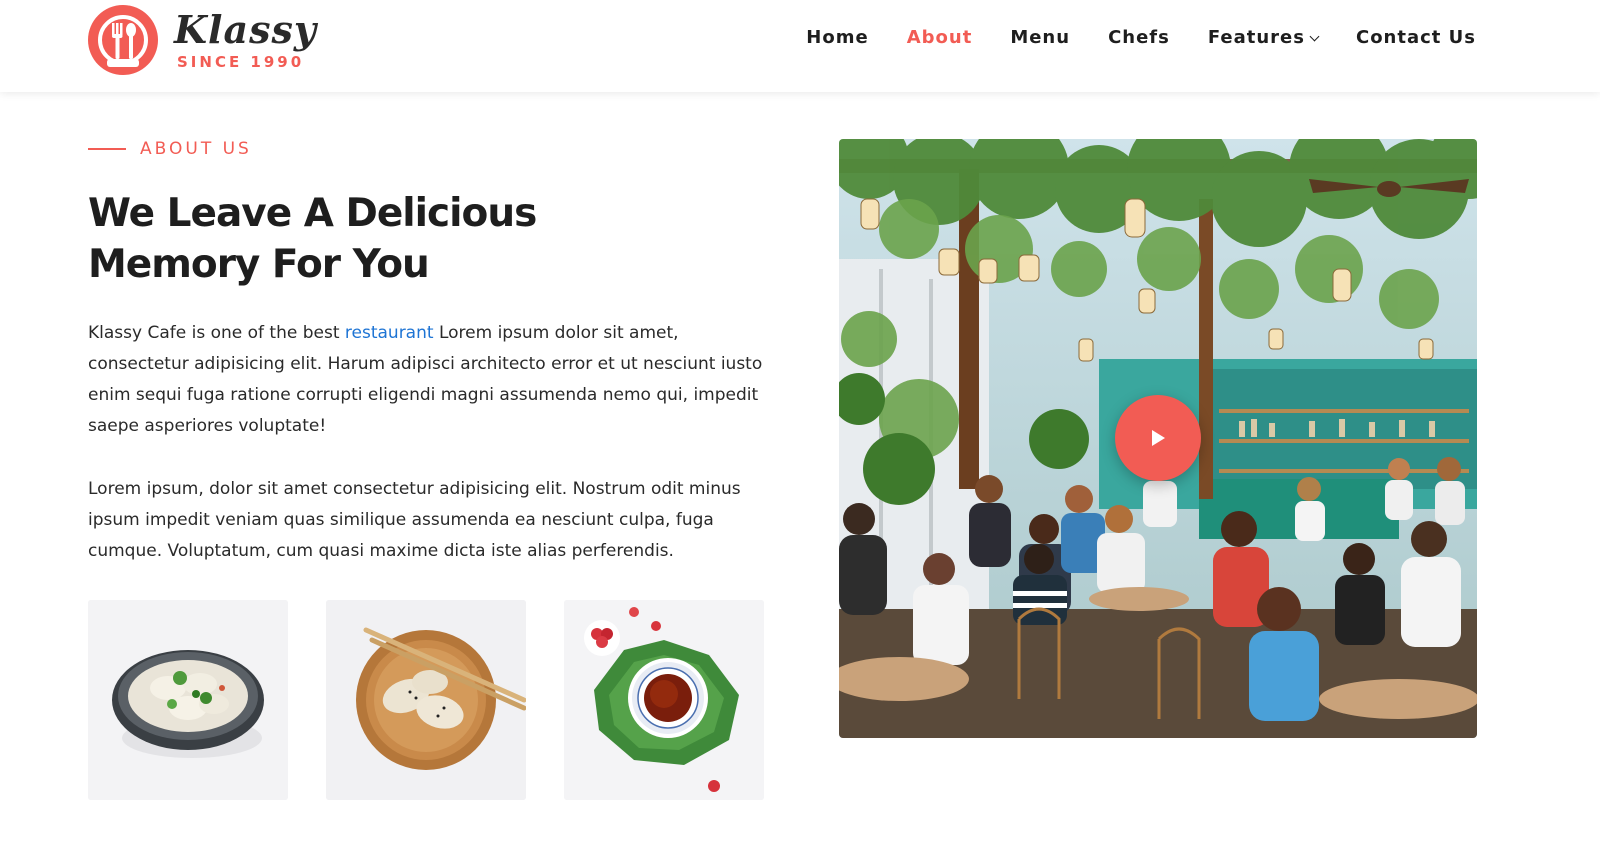  I want to click on nav-chefs: Chefs, so click(1139, 37).